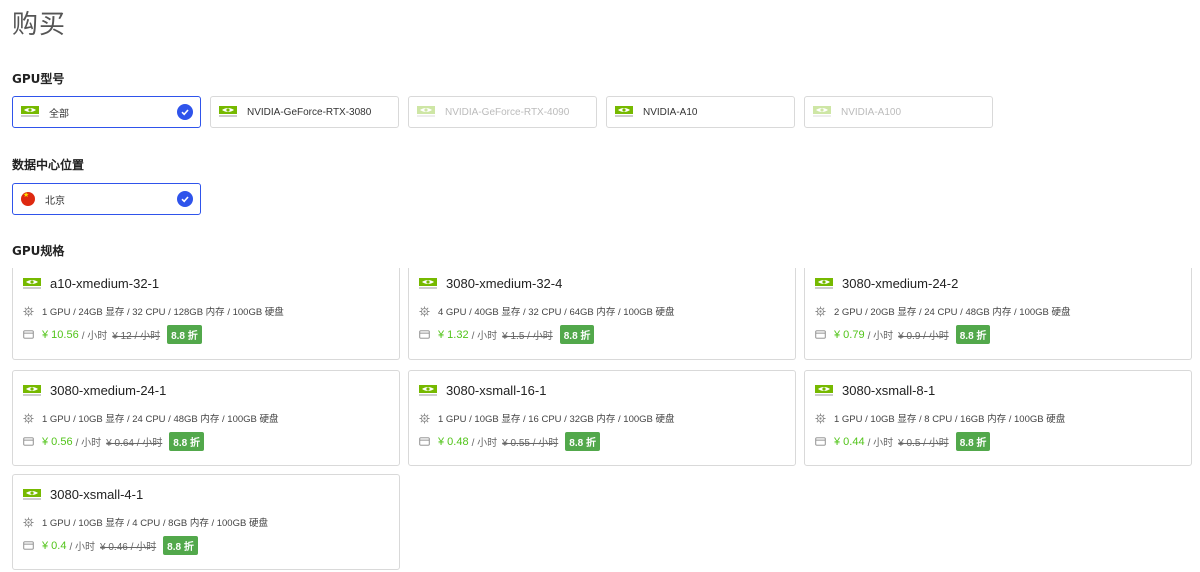  I want to click on original-price: ¥ 12 / 小时, so click(136, 336).